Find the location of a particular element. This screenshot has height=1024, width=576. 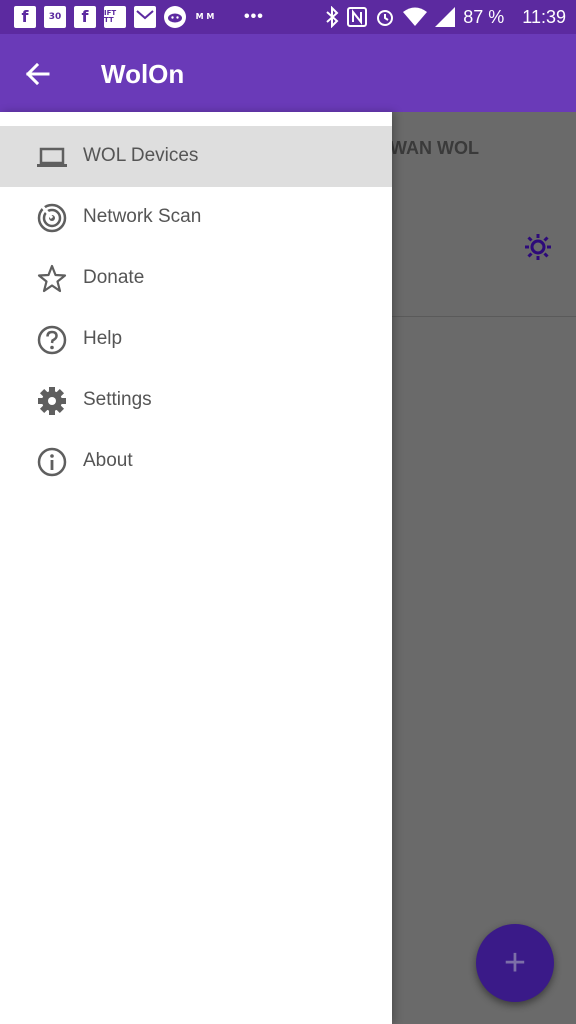

content-divider is located at coordinates (484, 316).